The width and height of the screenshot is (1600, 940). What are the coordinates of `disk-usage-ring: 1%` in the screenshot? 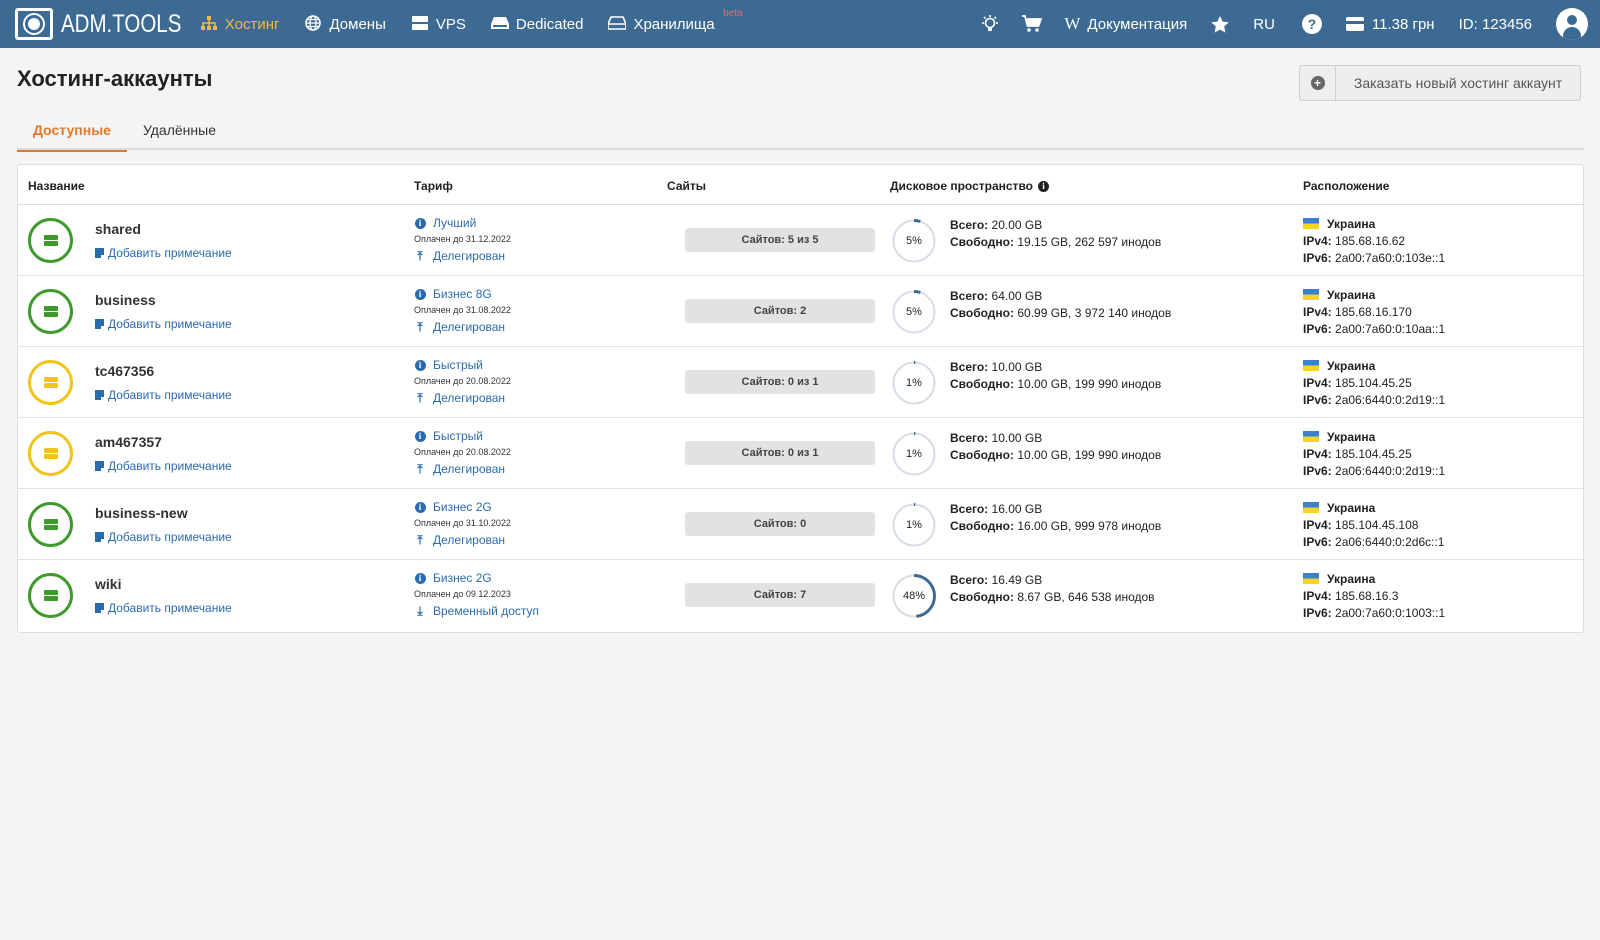 It's located at (914, 525).